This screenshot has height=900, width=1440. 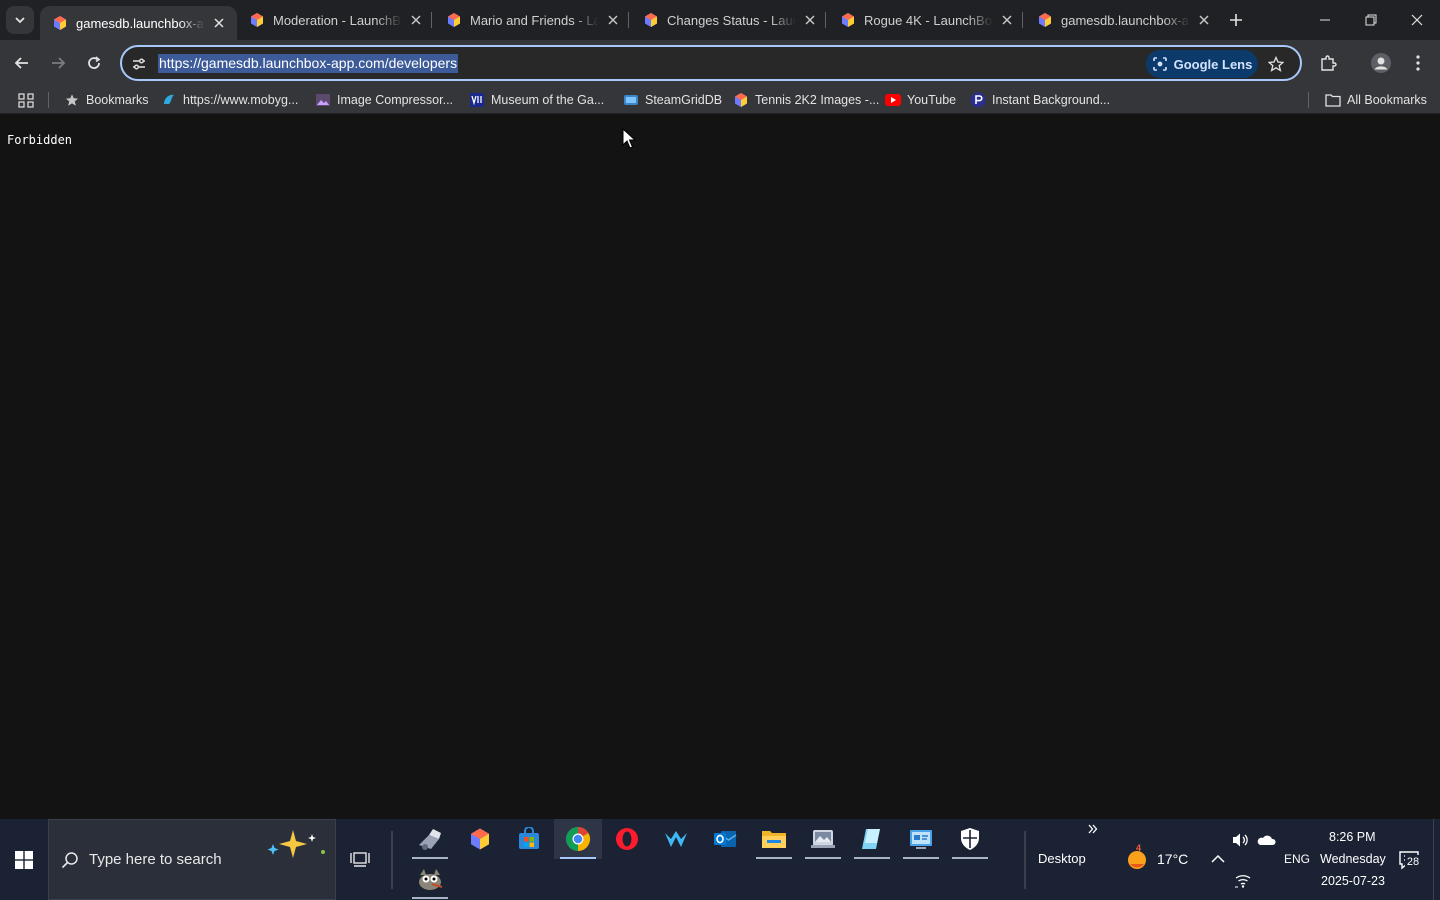 I want to click on tab-6: gamesdb.launchbox-app.com/developers, so click(x=1123, y=20).